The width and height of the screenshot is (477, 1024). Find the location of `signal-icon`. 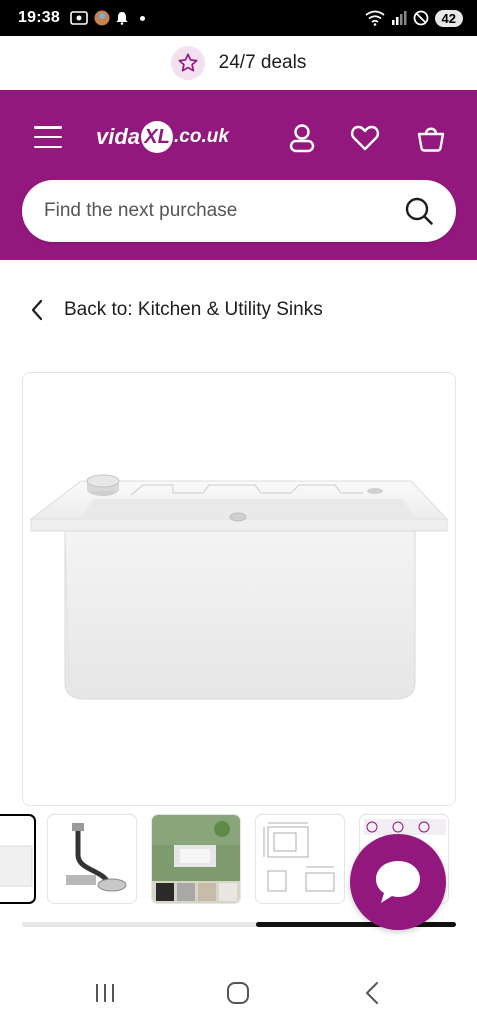

signal-icon is located at coordinates (399, 18).